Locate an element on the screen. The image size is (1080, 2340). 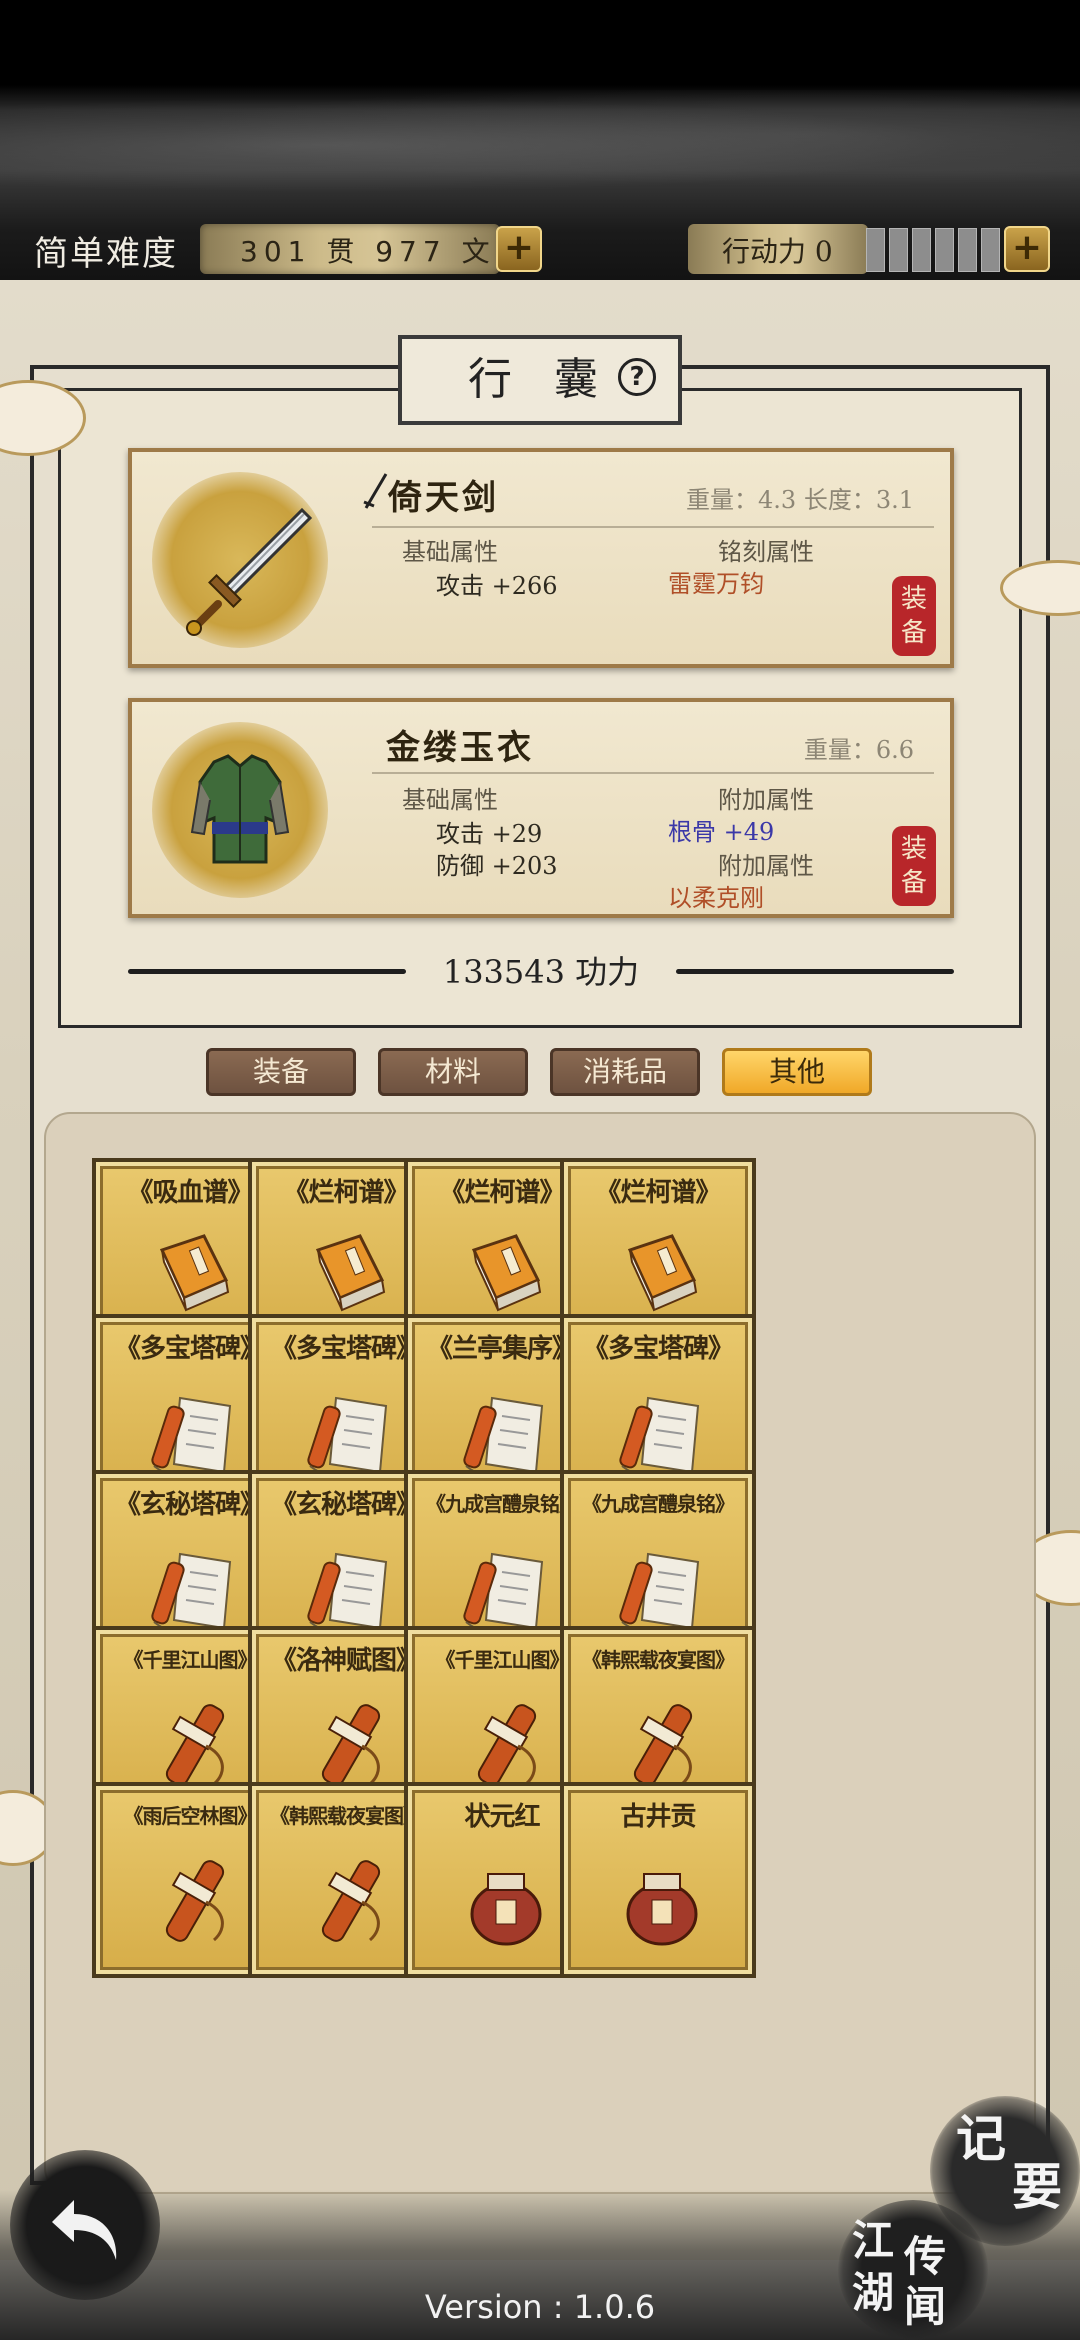
tab-materials: 材料 is located at coordinates (453, 1072).